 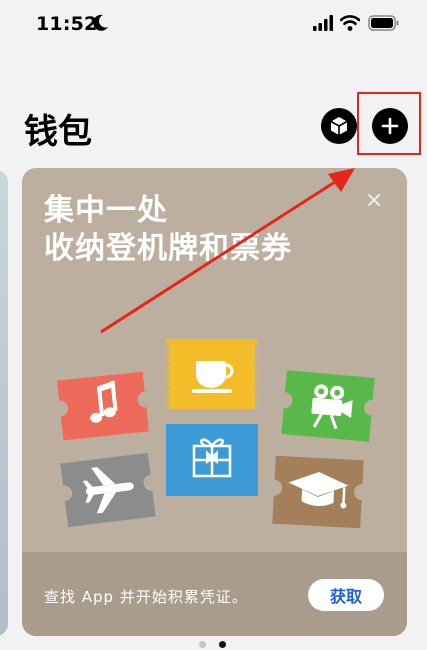 What do you see at coordinates (383, 23) in the screenshot?
I see `battery-icon` at bounding box center [383, 23].